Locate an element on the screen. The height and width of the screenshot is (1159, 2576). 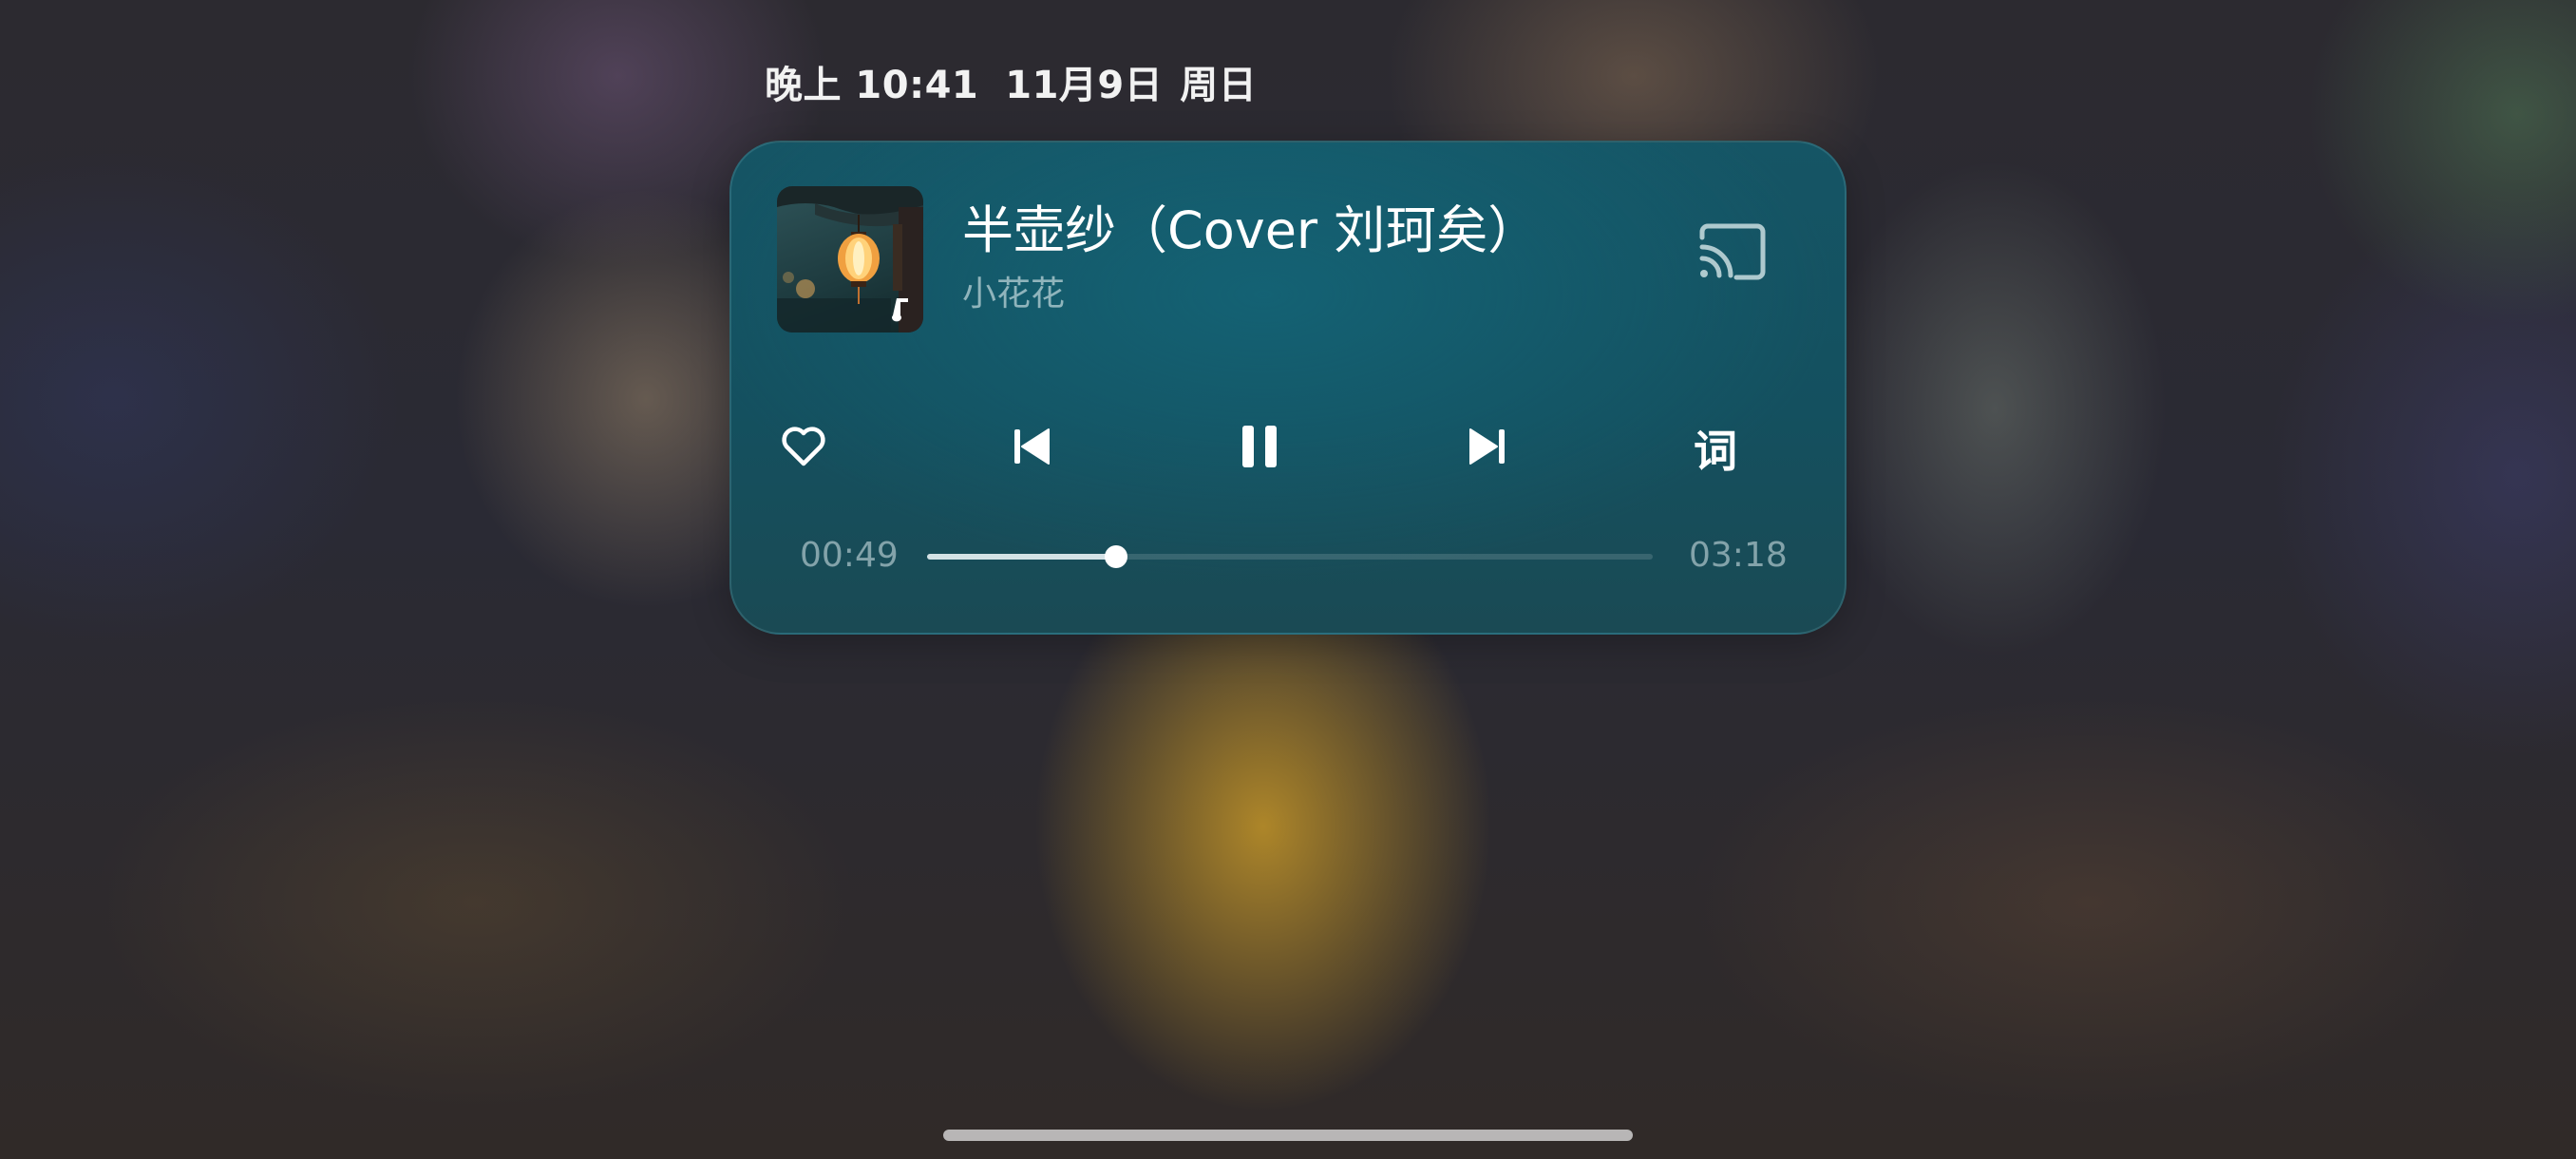
date-group: 11月9日 周日 is located at coordinates (1131, 81).